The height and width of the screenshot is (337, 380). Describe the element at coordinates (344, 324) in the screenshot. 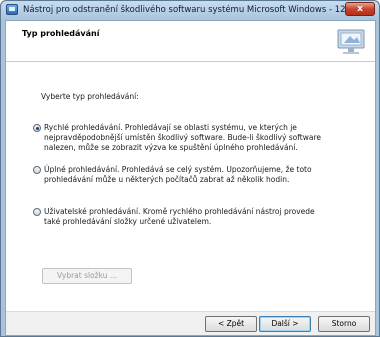

I see `cancel-button: Storno` at that location.